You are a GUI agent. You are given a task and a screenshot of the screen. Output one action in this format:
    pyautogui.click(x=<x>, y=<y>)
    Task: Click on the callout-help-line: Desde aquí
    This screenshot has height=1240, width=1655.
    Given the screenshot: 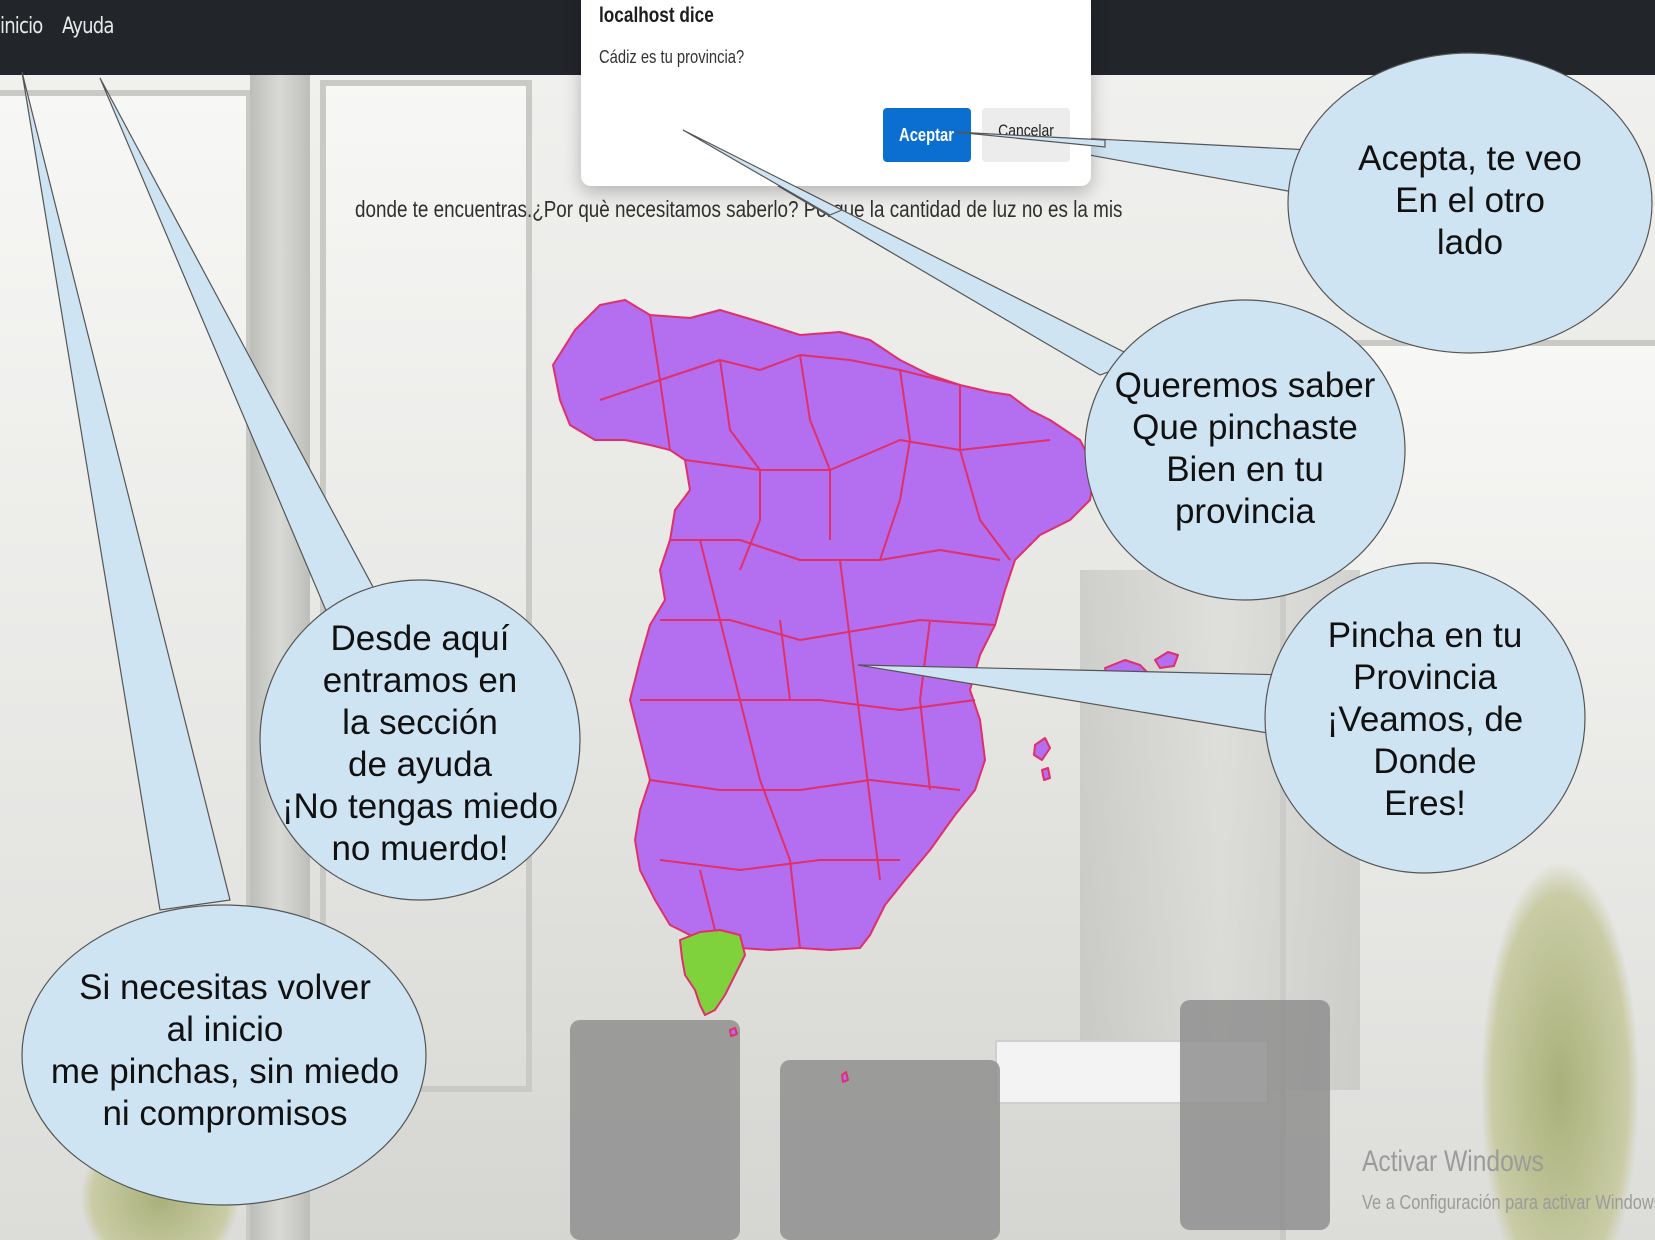 What is the action you would take?
    pyautogui.click(x=420, y=638)
    